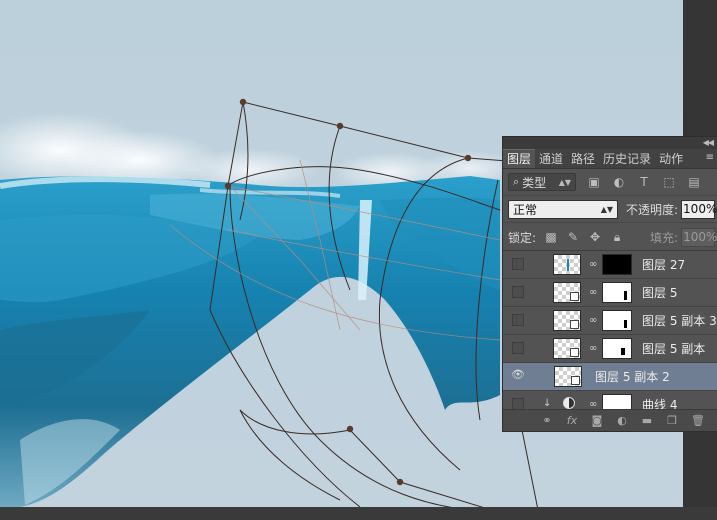 The height and width of the screenshot is (520, 717). I want to click on lock-all-icon: 🔒︎, so click(617, 237).